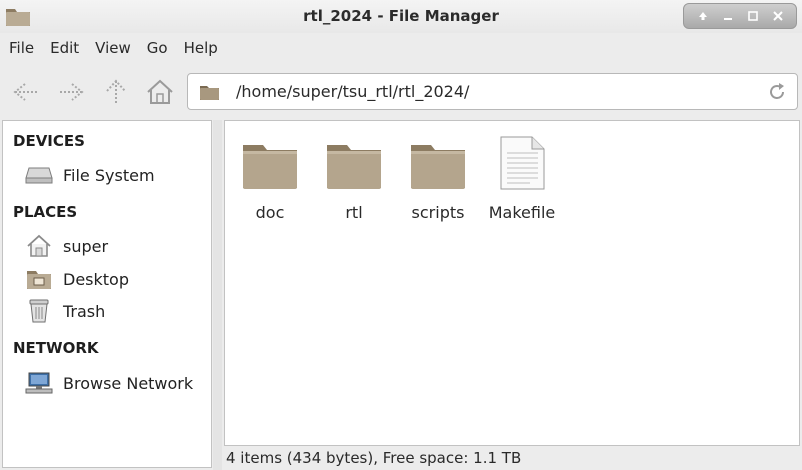 This screenshot has height=470, width=802. Describe the element at coordinates (270, 212) in the screenshot. I see `file-name: doc` at that location.